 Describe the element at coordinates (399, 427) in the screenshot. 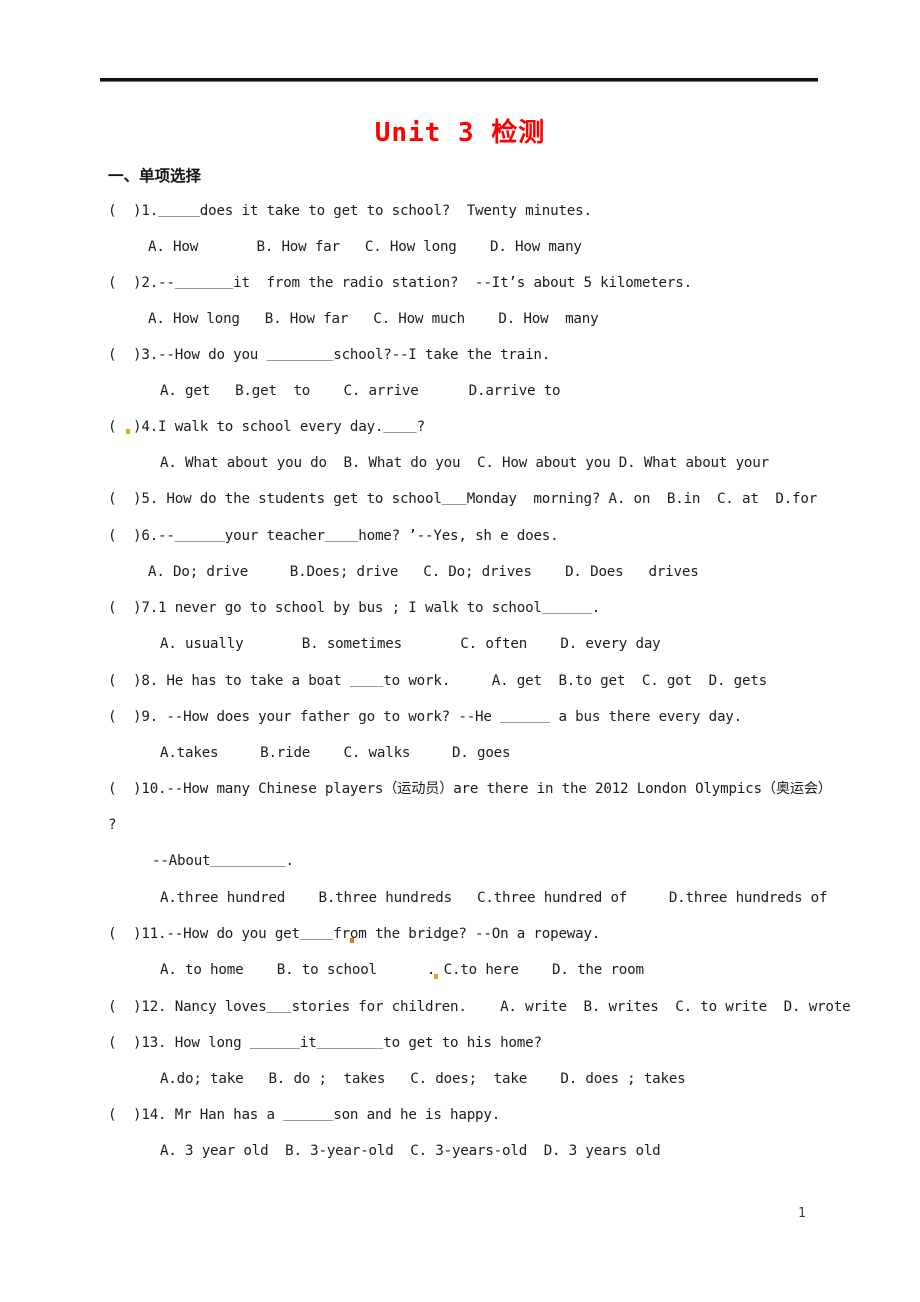

I see `question-4-blank: ____` at that location.